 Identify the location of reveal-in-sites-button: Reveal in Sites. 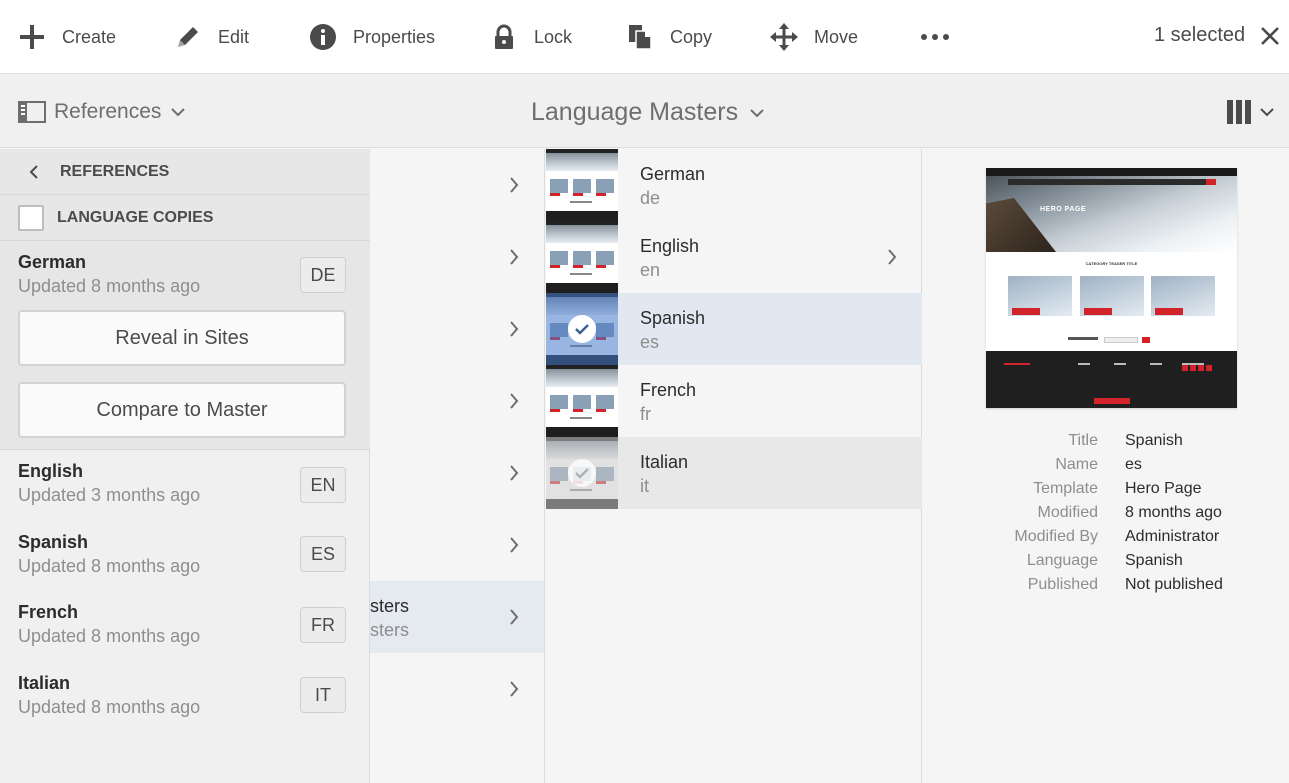
(182, 338).